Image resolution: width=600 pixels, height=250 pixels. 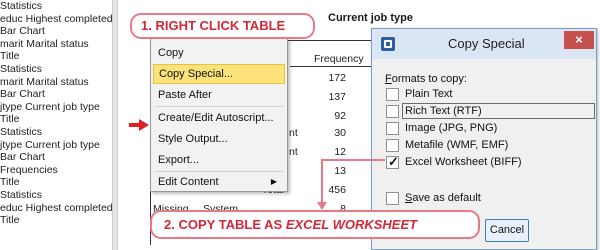 What do you see at coordinates (429, 79) in the screenshot?
I see `formats-label-rest: ormats to copy:` at bounding box center [429, 79].